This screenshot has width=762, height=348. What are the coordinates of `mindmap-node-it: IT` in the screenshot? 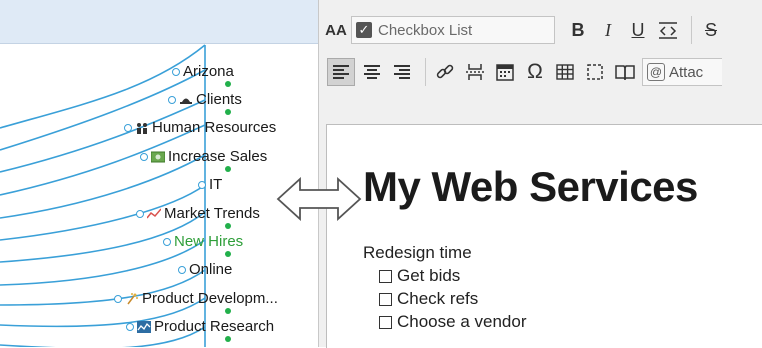 It's located at (210, 185).